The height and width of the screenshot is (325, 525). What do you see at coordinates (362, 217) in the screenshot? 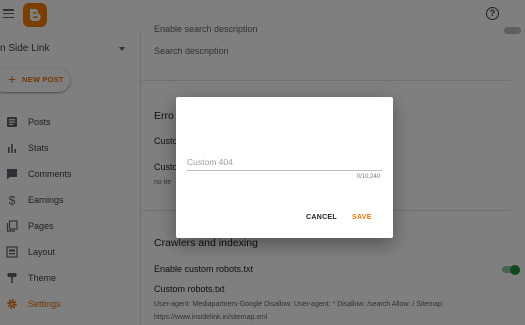
I see `save-button: SAVE` at bounding box center [362, 217].